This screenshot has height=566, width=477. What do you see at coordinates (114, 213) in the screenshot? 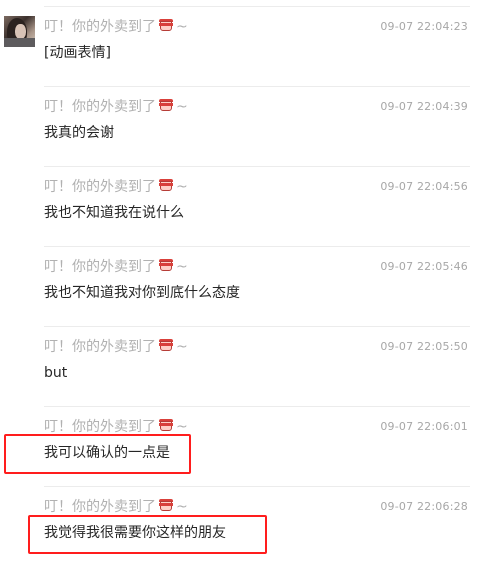
I see `message-content: 我也不知道我在说什么` at bounding box center [114, 213].